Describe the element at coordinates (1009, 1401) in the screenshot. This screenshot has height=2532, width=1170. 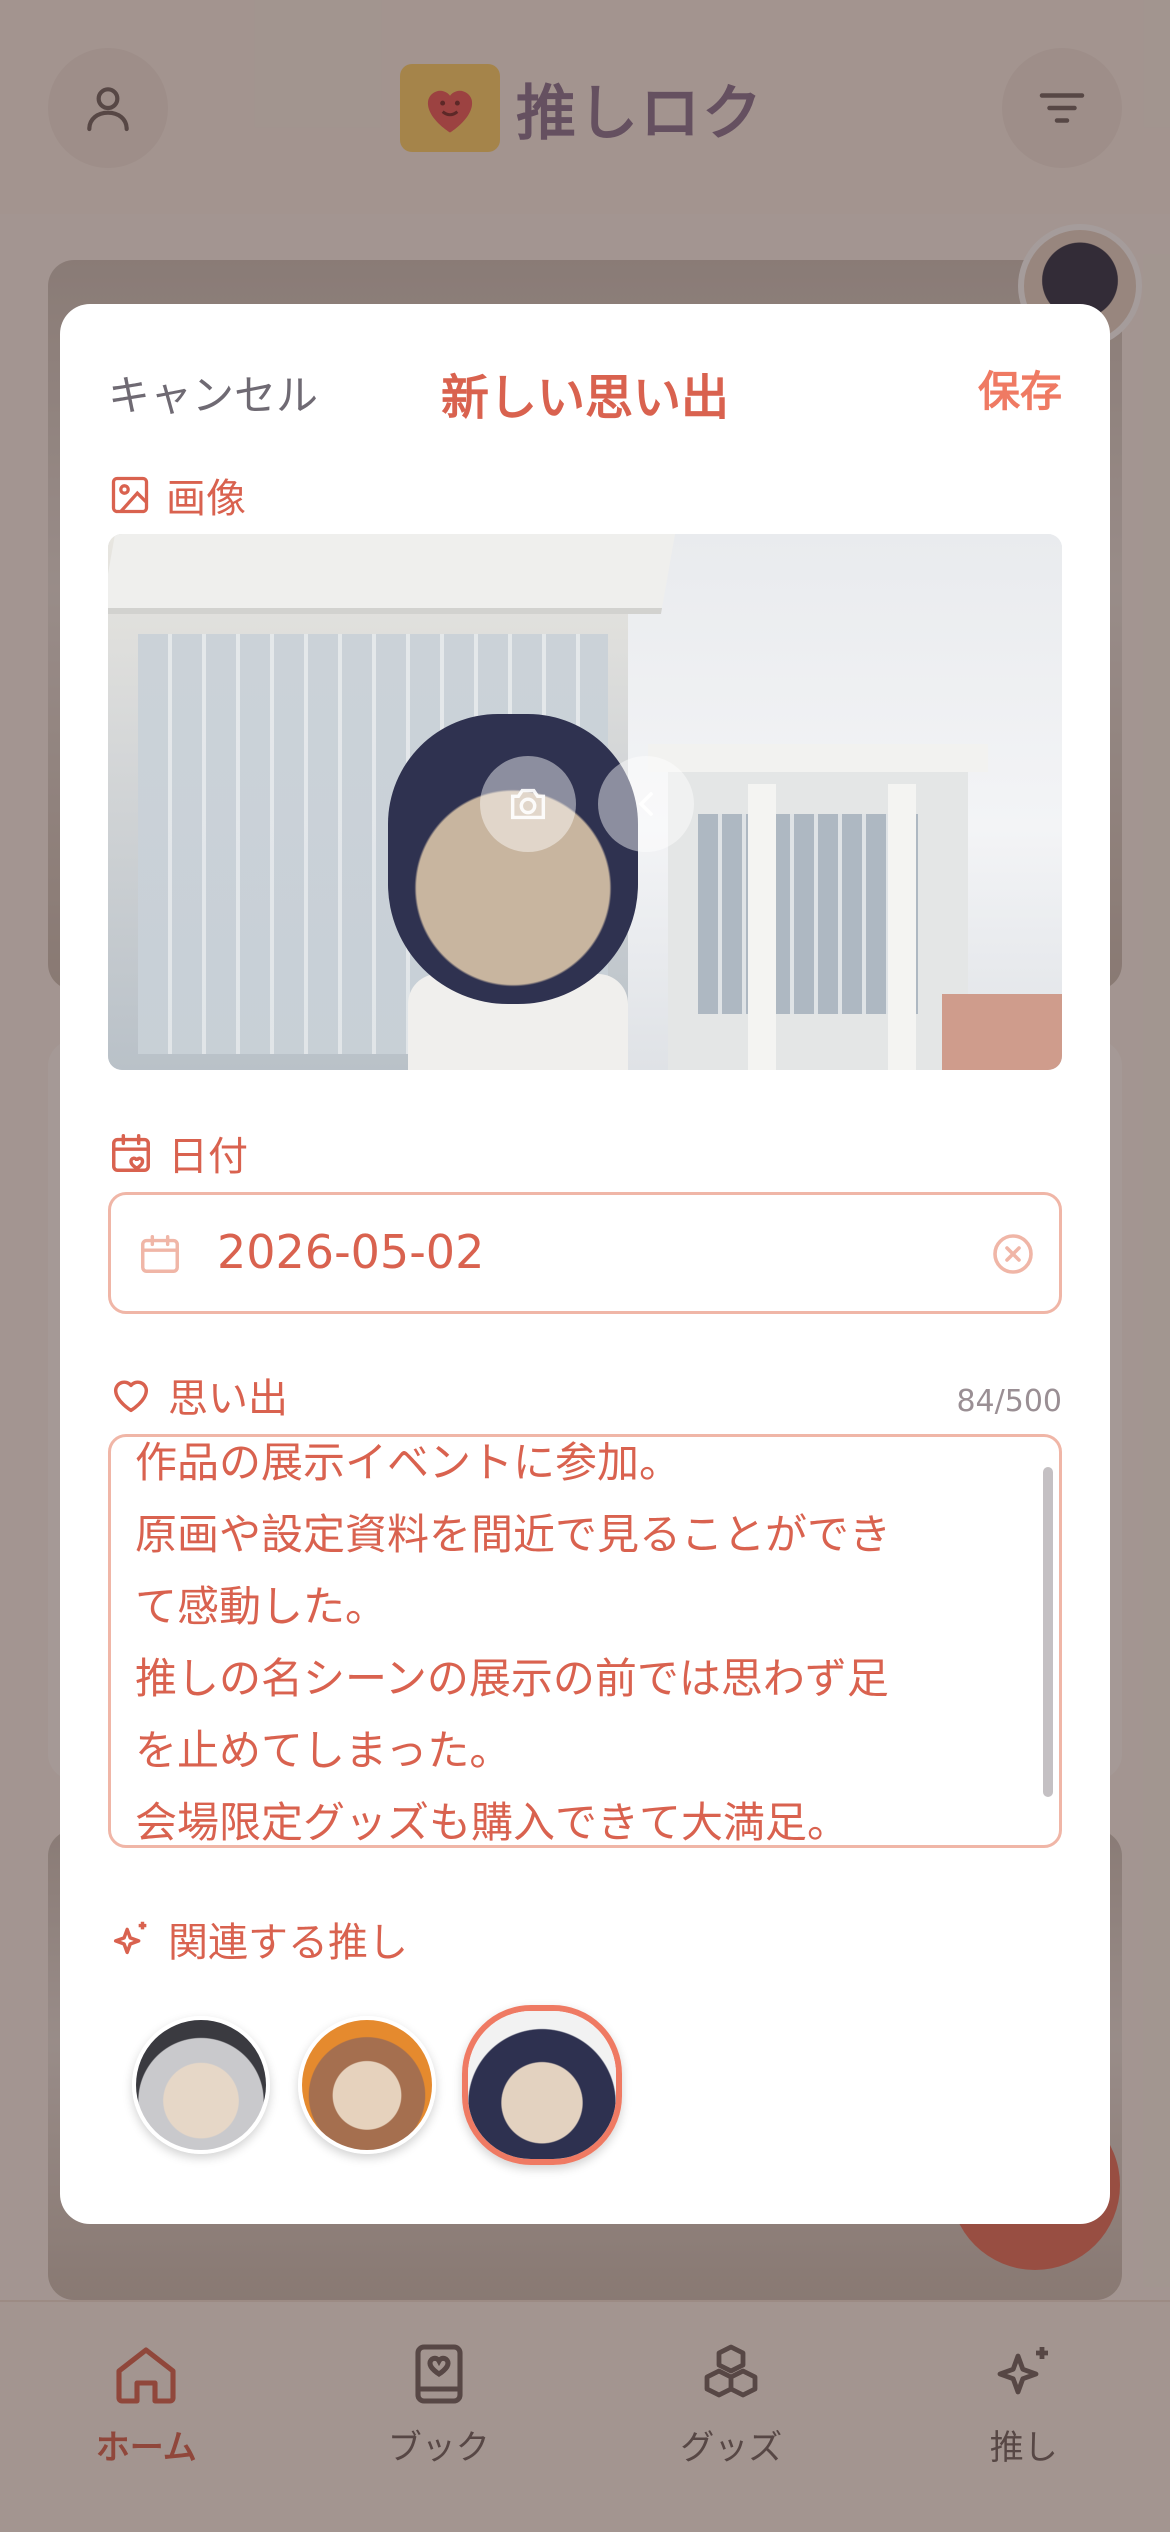
I see `character-count: 84/500` at that location.